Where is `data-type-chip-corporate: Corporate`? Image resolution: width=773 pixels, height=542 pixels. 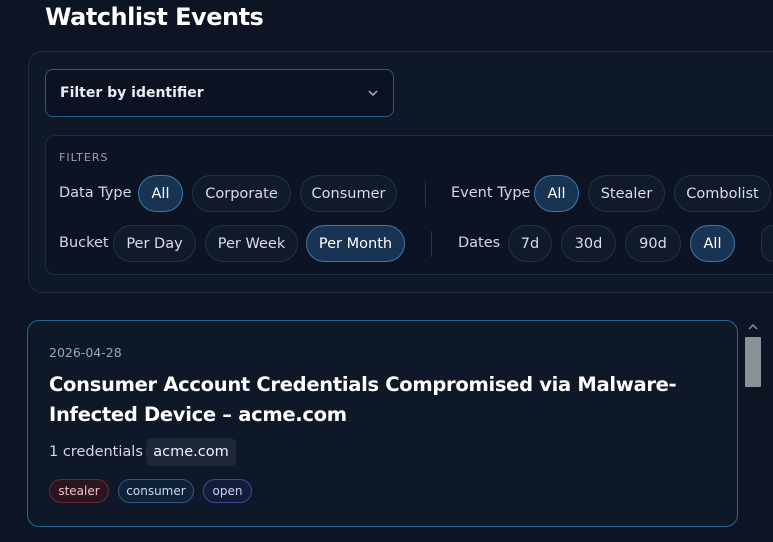
data-type-chip-corporate: Corporate is located at coordinates (241, 193).